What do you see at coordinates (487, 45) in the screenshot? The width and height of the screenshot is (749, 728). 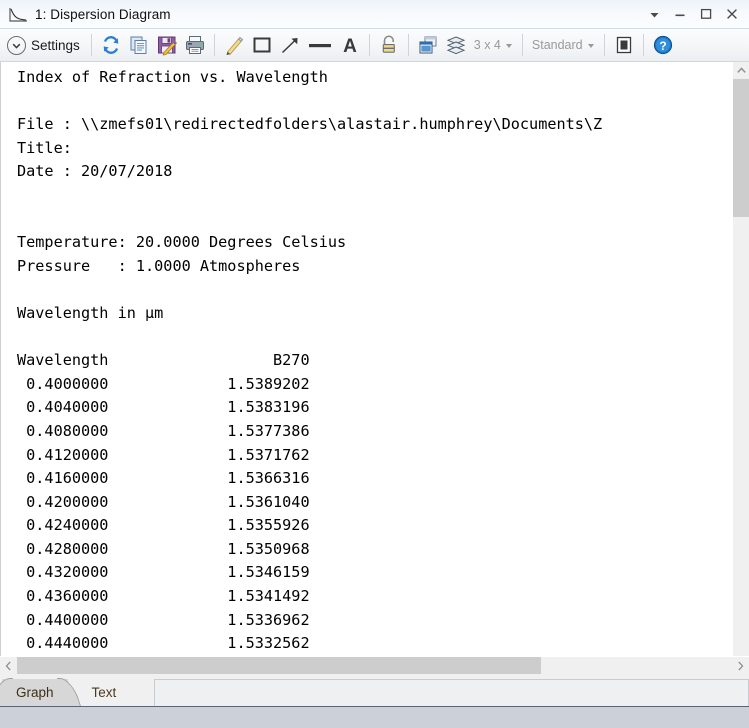 I see `aspect-ratio-value: 3 x 4` at bounding box center [487, 45].